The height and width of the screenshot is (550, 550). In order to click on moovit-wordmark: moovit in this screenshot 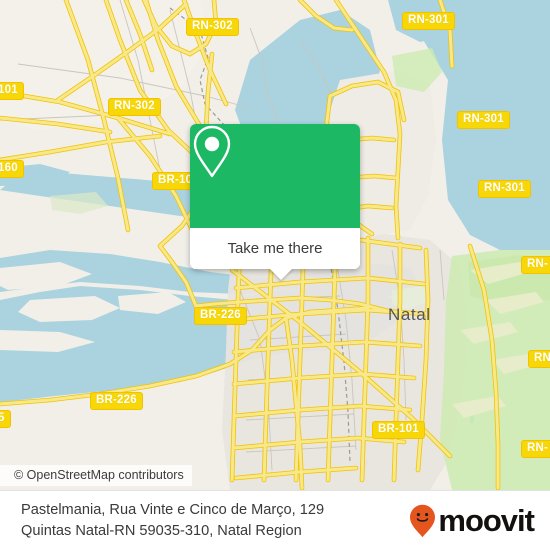, I will do `click(486, 520)`.